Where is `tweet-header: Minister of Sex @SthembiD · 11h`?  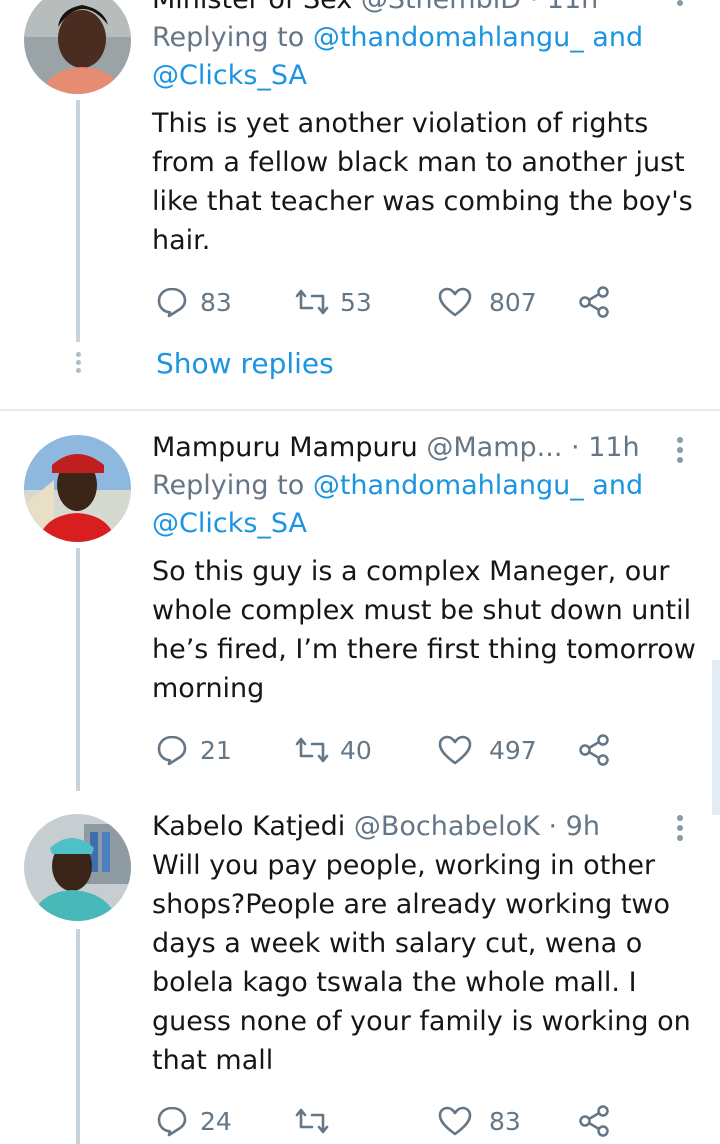
tweet-header: Minister of Sex @SthembiD · 11h is located at coordinates (424, 9).